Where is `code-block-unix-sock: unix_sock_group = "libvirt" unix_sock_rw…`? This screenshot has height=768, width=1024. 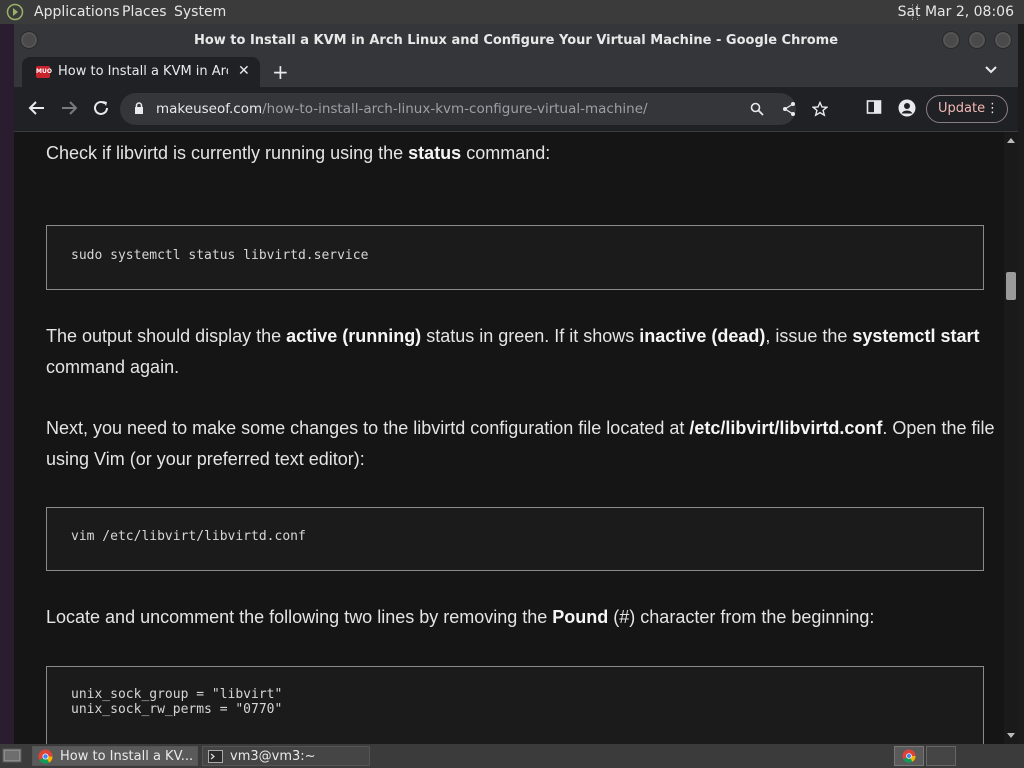 code-block-unix-sock: unix_sock_group = "libvirt" unix_sock_rw… is located at coordinates (515, 705).